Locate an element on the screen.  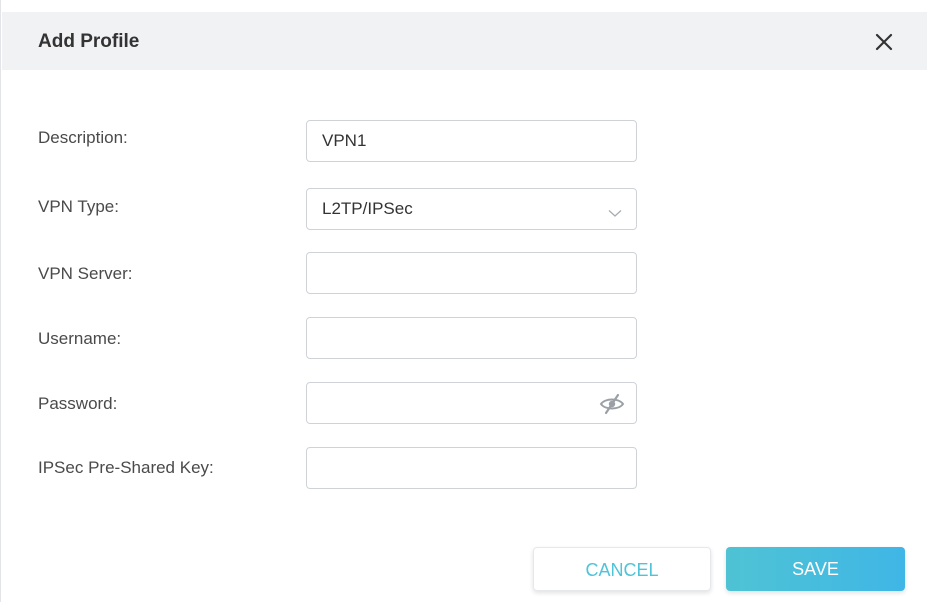
dialog-title: Add Profile is located at coordinates (89, 41).